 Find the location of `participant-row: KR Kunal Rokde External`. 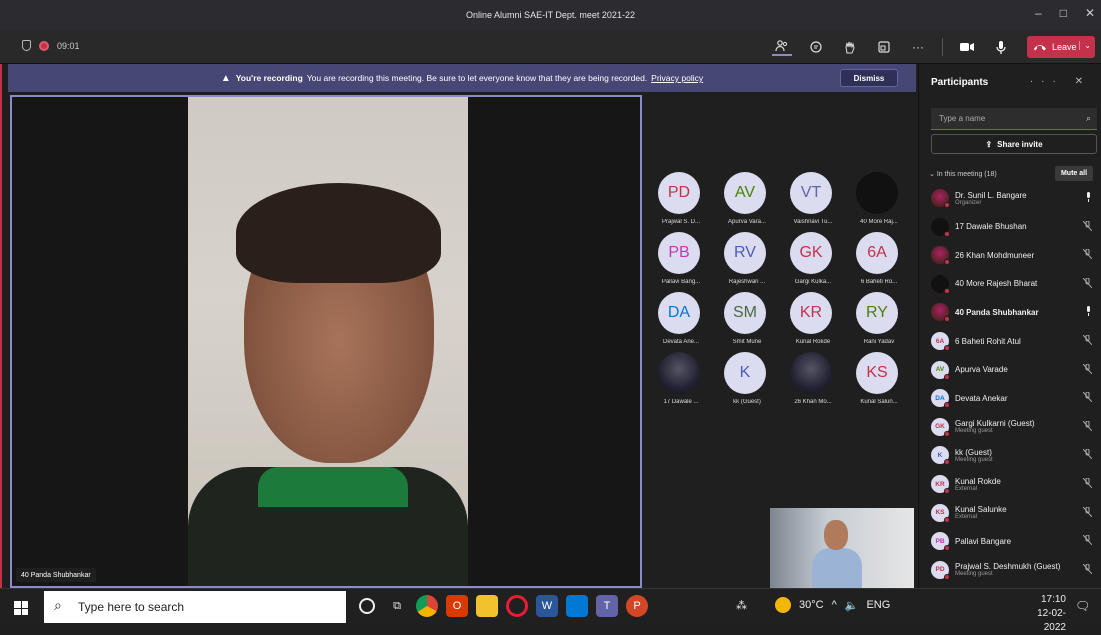

participant-row: KR Kunal Rokde External is located at coordinates (1014, 484).